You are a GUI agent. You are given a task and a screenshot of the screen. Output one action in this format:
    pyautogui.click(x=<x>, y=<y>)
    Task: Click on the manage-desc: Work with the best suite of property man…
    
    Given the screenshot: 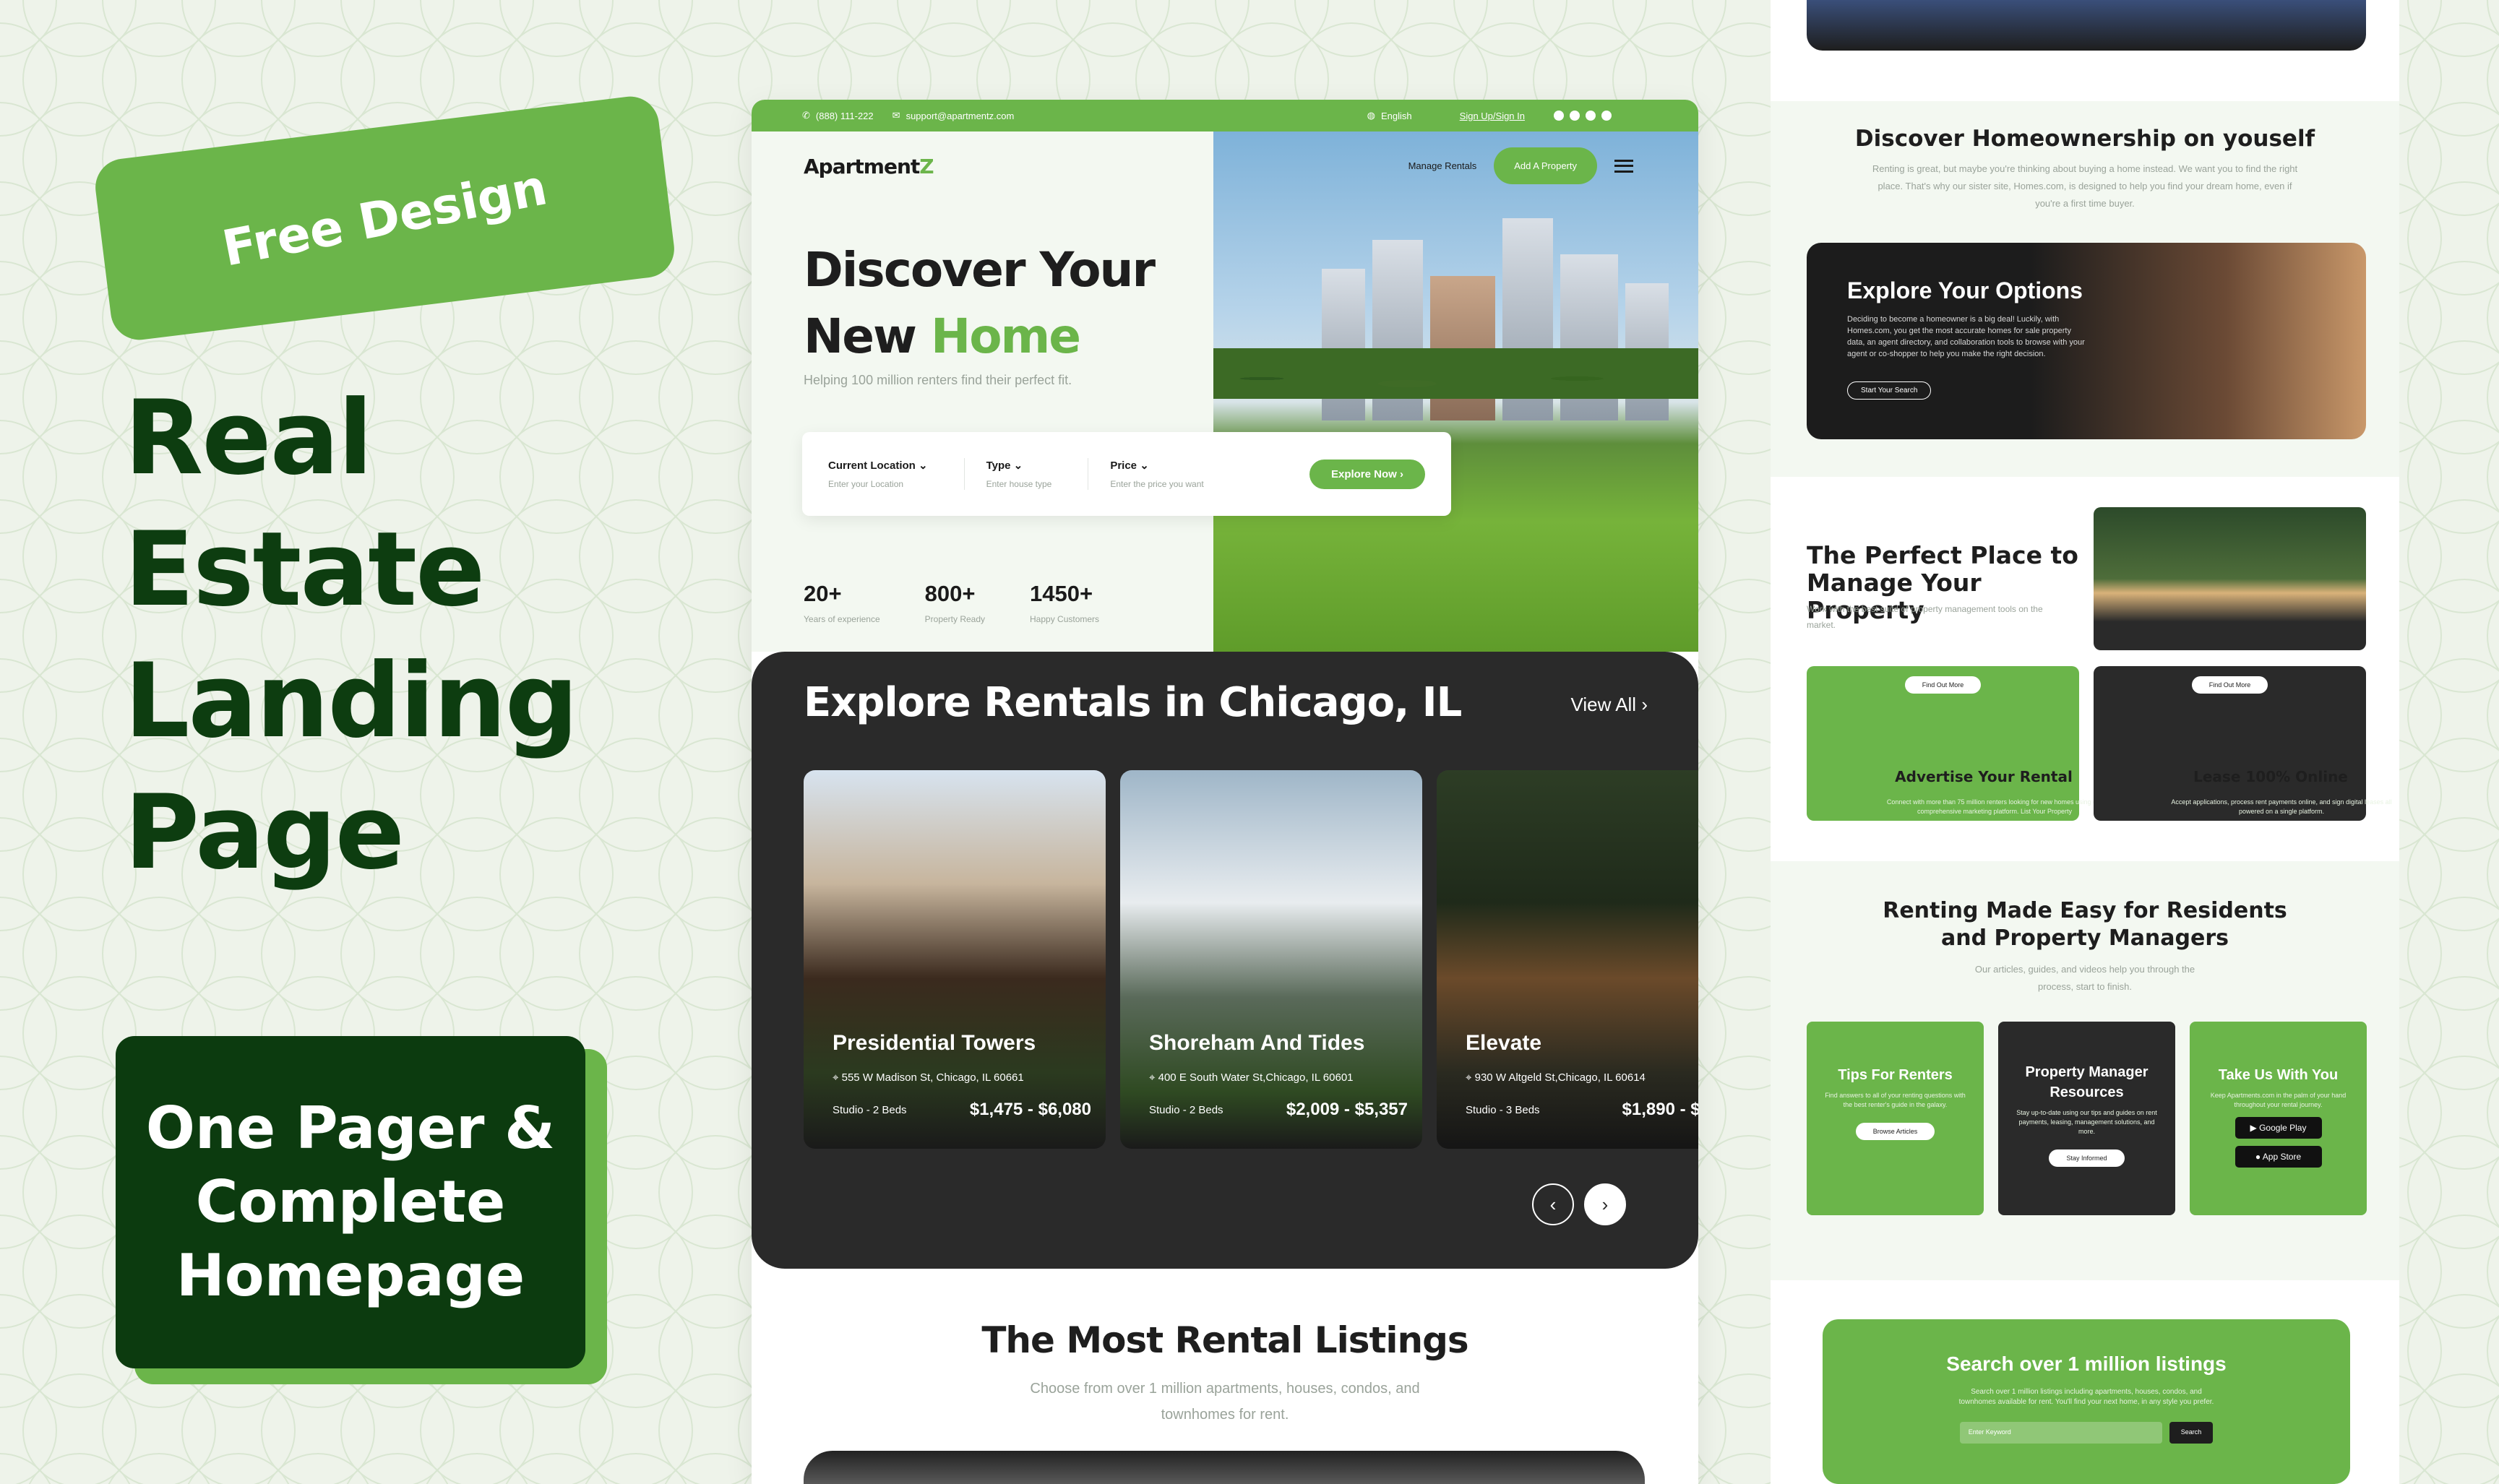 What is the action you would take?
    pyautogui.click(x=1925, y=617)
    